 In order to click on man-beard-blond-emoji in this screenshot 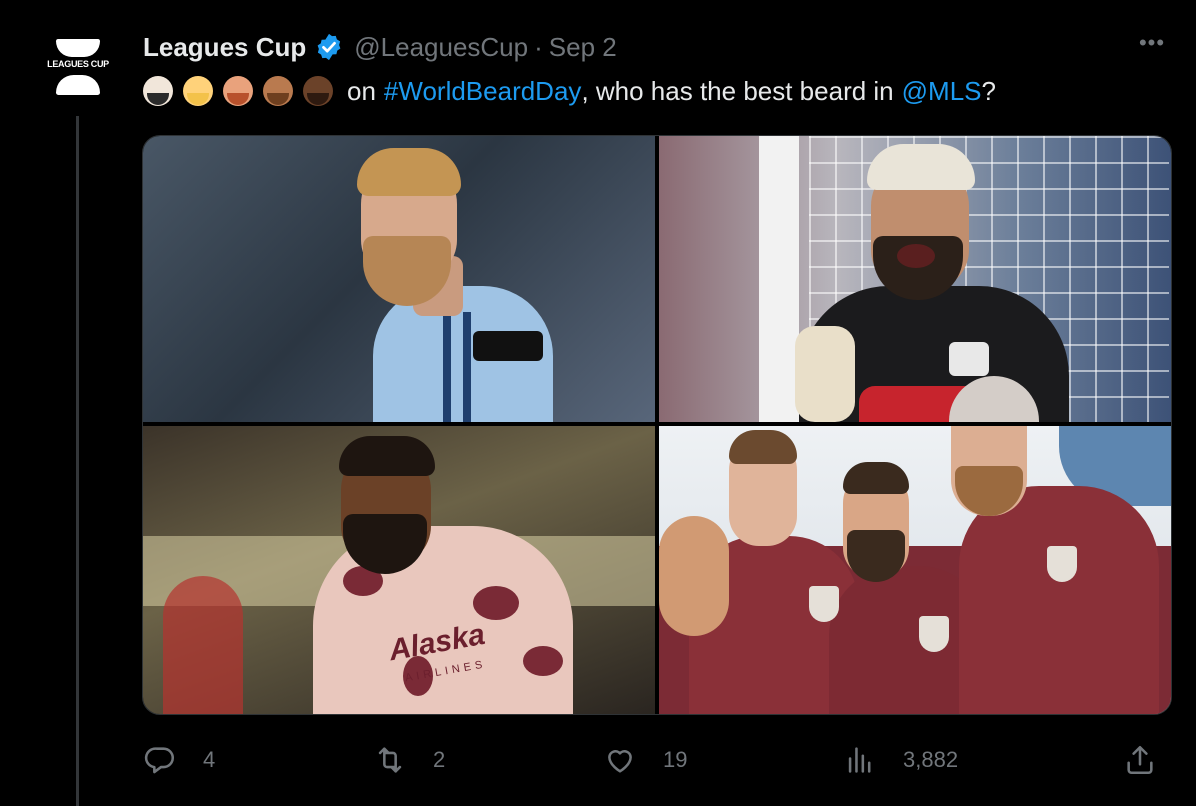, I will do `click(198, 91)`.